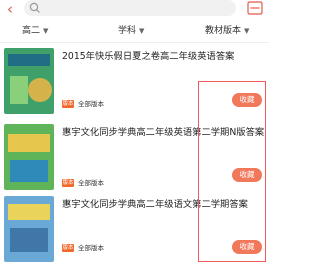 The height and width of the screenshot is (272, 320). I want to click on back-icon: ‹, so click(10, 9).